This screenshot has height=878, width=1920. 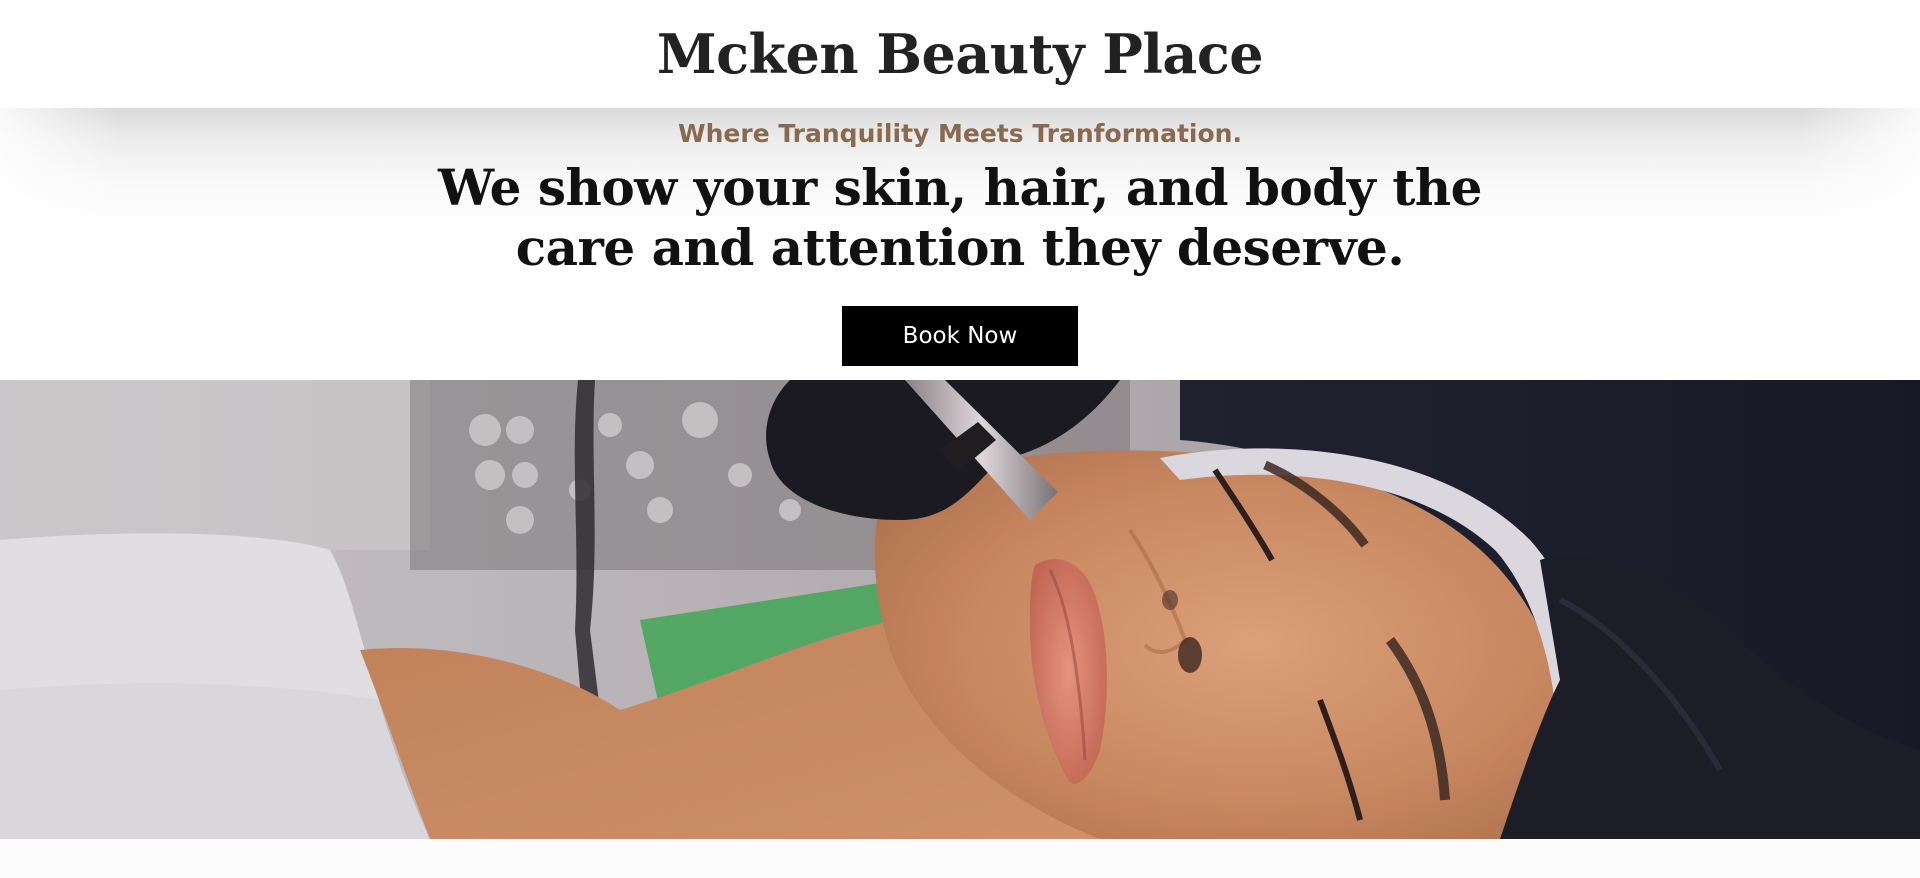 I want to click on hero-tagline: Where Tranquility Meets Tranformation., so click(x=960, y=133).